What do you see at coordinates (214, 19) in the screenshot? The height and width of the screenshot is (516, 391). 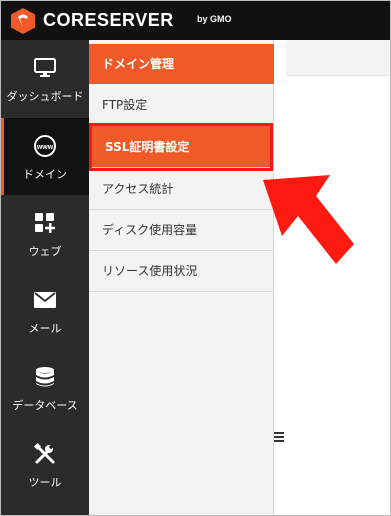 I see `logo-subtext: by GMO` at bounding box center [214, 19].